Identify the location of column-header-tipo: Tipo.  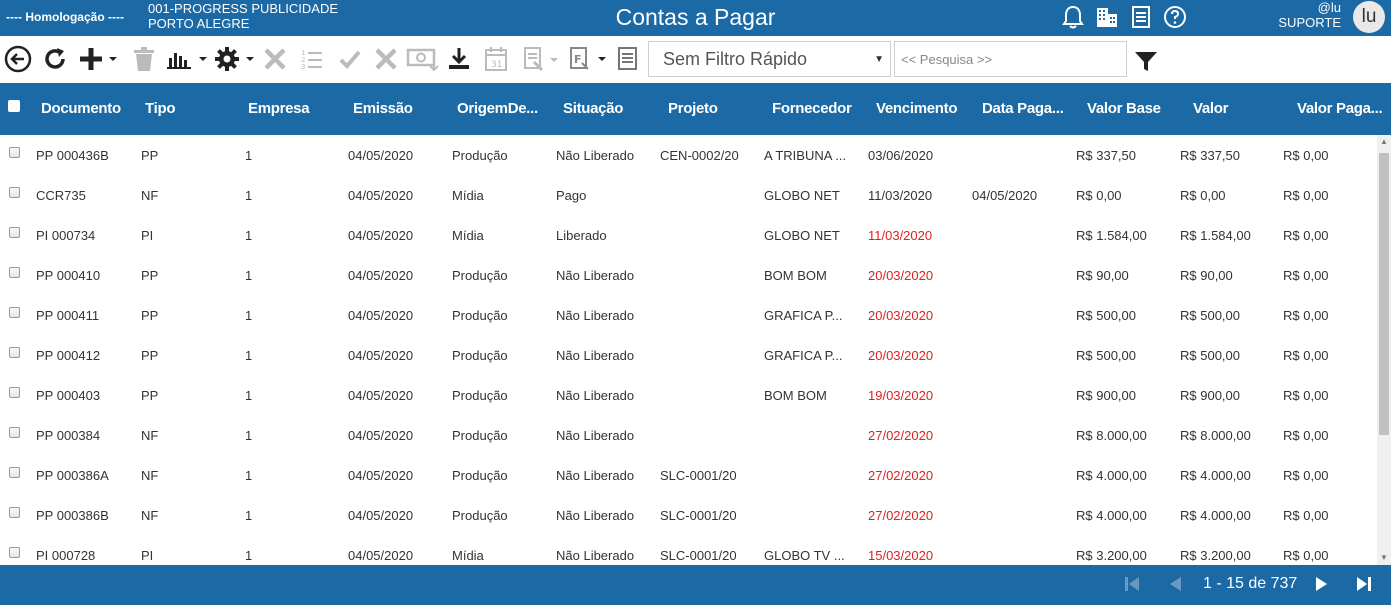
(160, 108).